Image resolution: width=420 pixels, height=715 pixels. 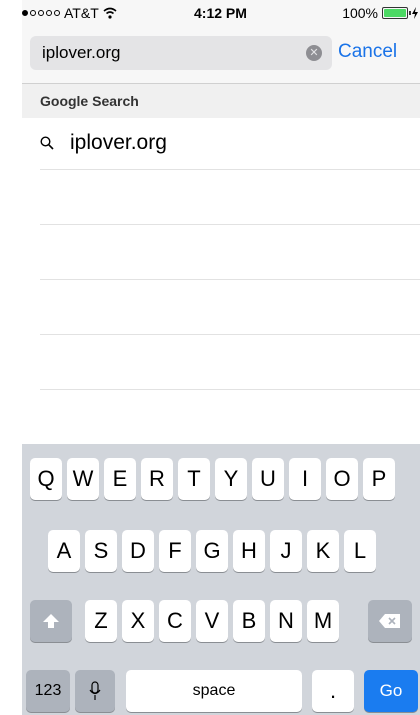 What do you see at coordinates (396, 13) in the screenshot?
I see `battery-icon` at bounding box center [396, 13].